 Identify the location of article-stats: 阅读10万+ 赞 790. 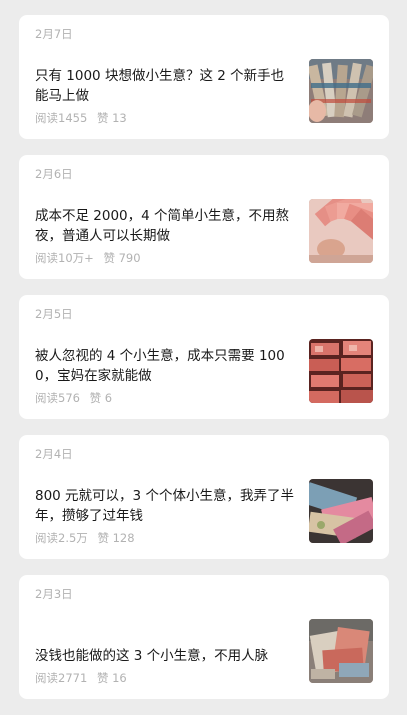
(165, 258).